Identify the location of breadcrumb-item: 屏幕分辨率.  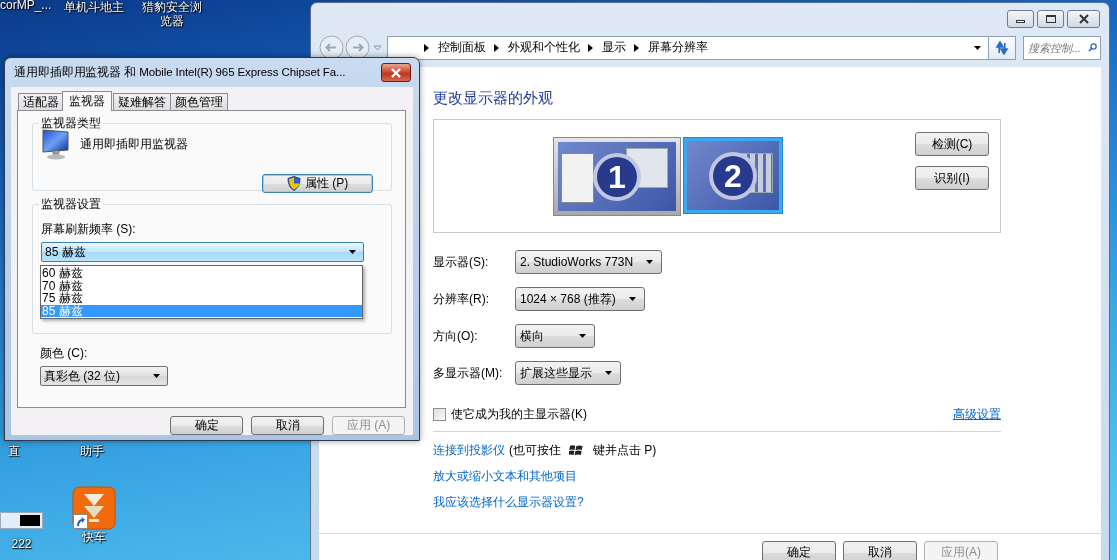
(678, 47).